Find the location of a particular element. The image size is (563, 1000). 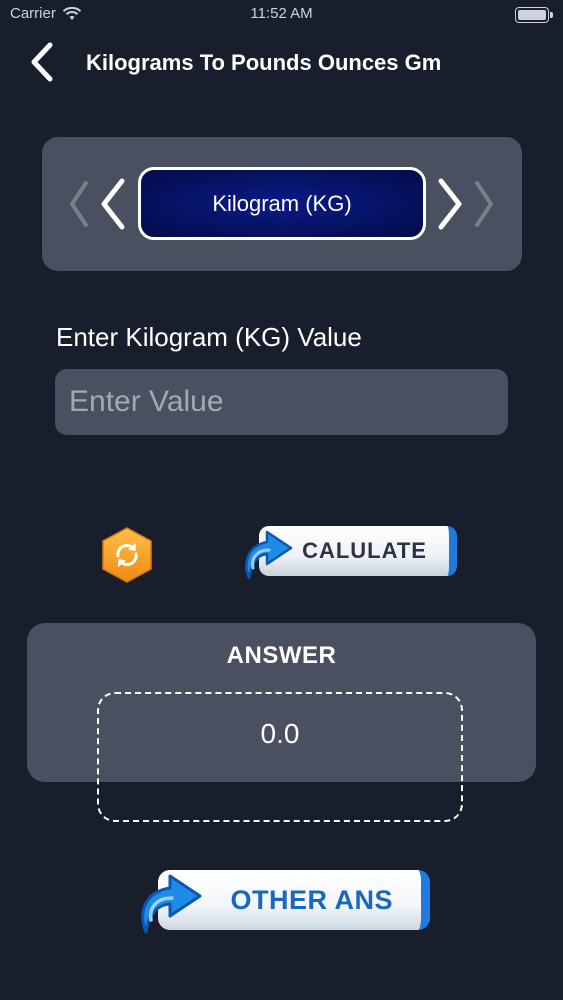

reset-button is located at coordinates (127, 555).